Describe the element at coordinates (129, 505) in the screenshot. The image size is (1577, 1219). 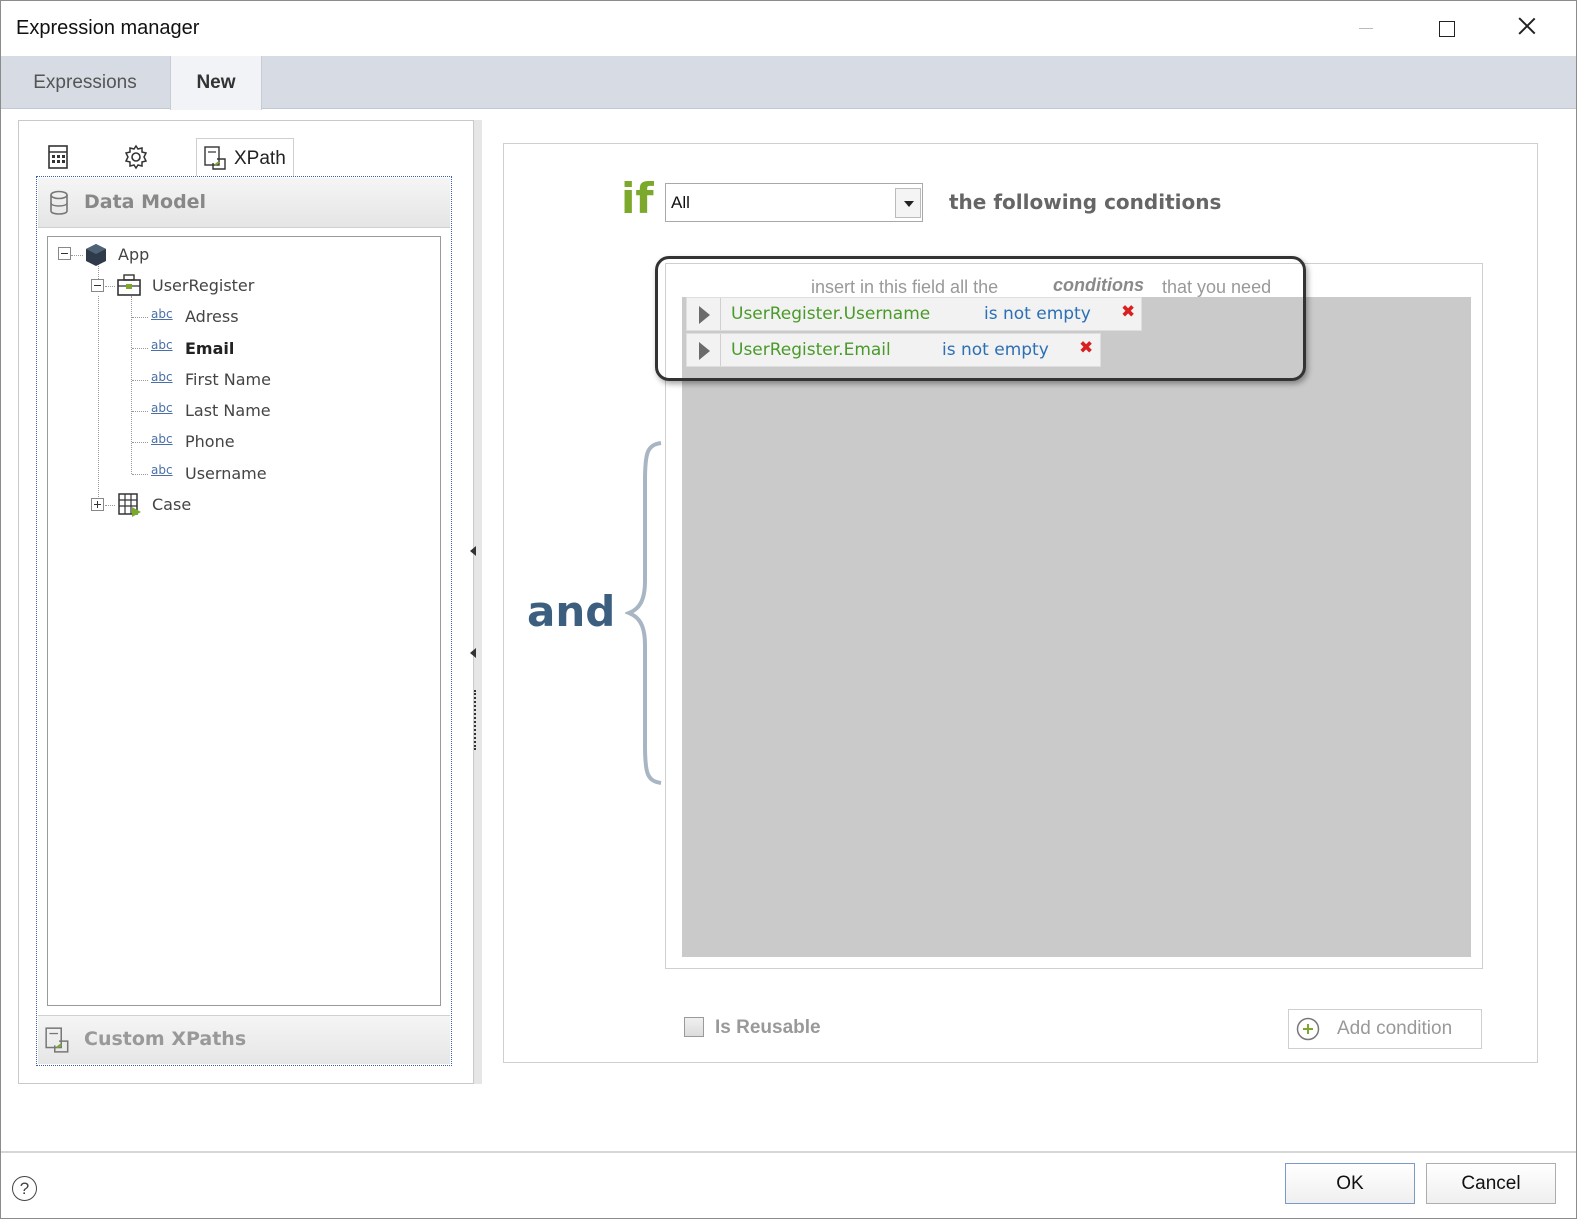
I see `case-icon` at that location.